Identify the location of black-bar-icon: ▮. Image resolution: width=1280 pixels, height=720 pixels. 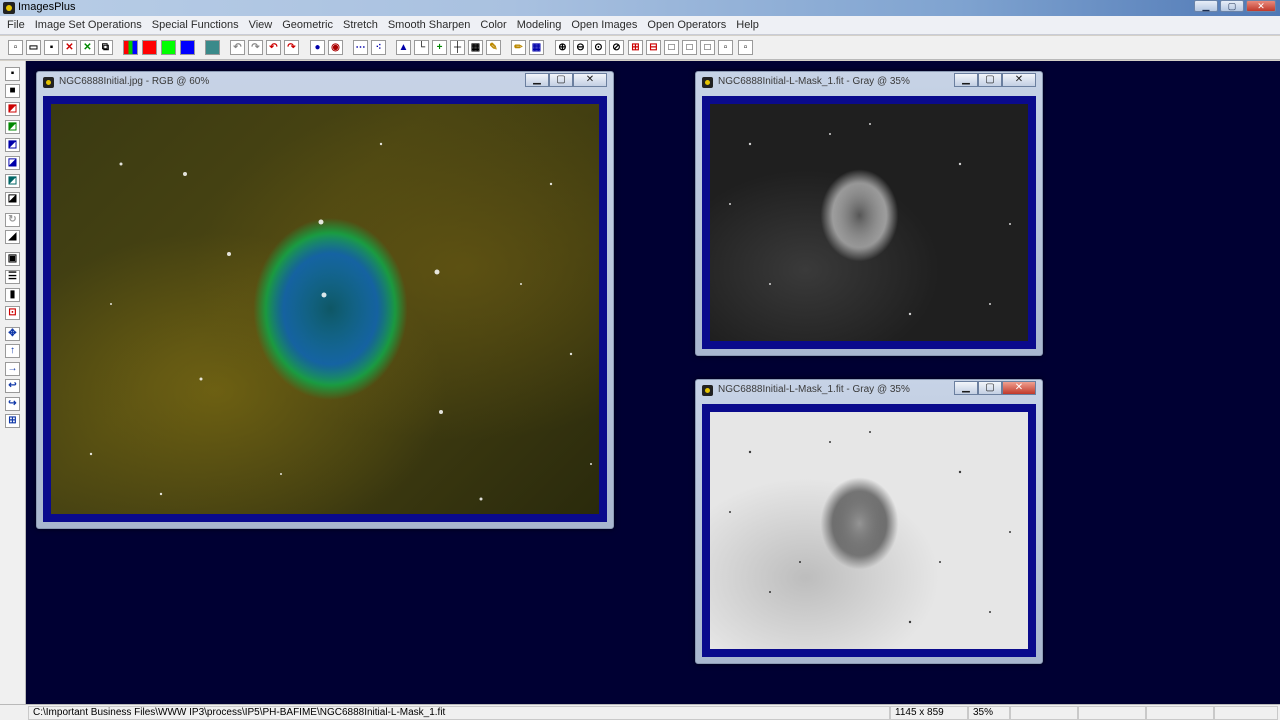
(12, 295).